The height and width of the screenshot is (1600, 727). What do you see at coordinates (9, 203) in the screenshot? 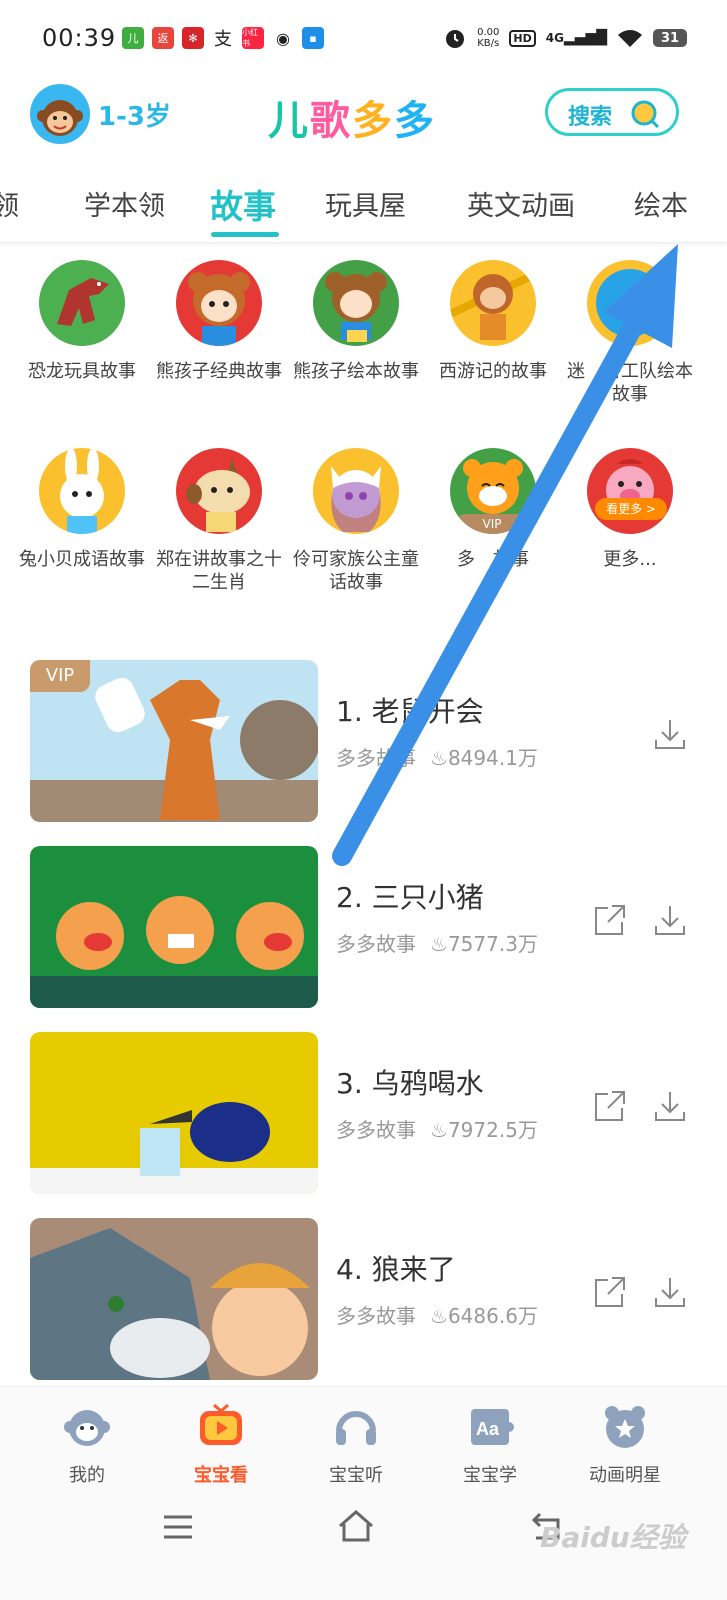
I see `tab-partial: 领` at bounding box center [9, 203].